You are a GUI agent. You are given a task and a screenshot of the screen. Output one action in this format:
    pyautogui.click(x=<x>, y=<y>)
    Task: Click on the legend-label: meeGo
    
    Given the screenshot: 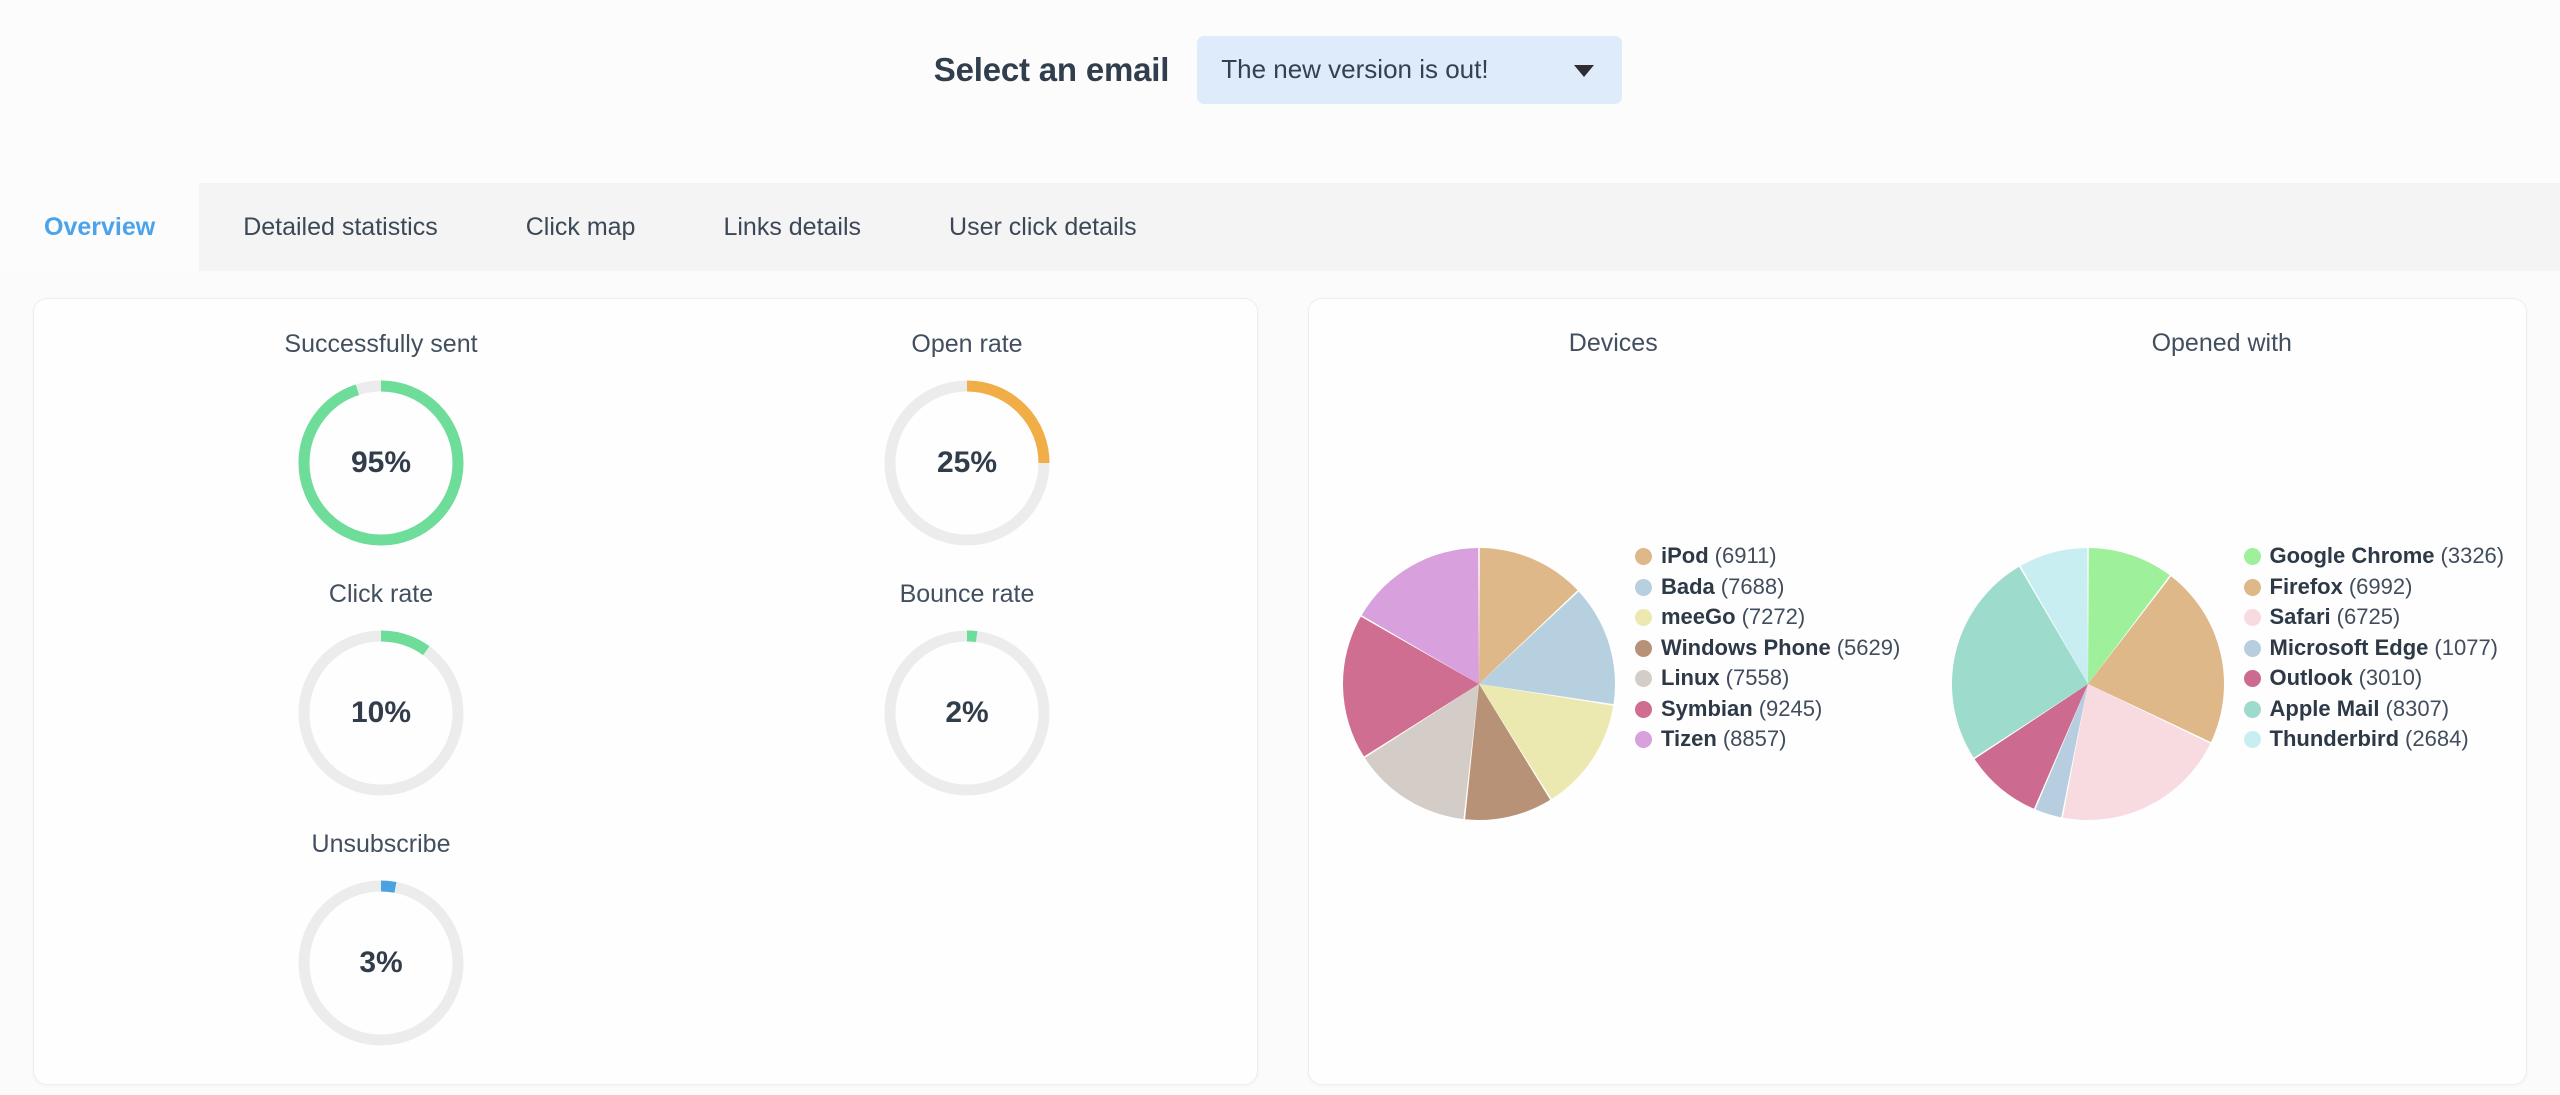 What is the action you would take?
    pyautogui.click(x=1698, y=616)
    